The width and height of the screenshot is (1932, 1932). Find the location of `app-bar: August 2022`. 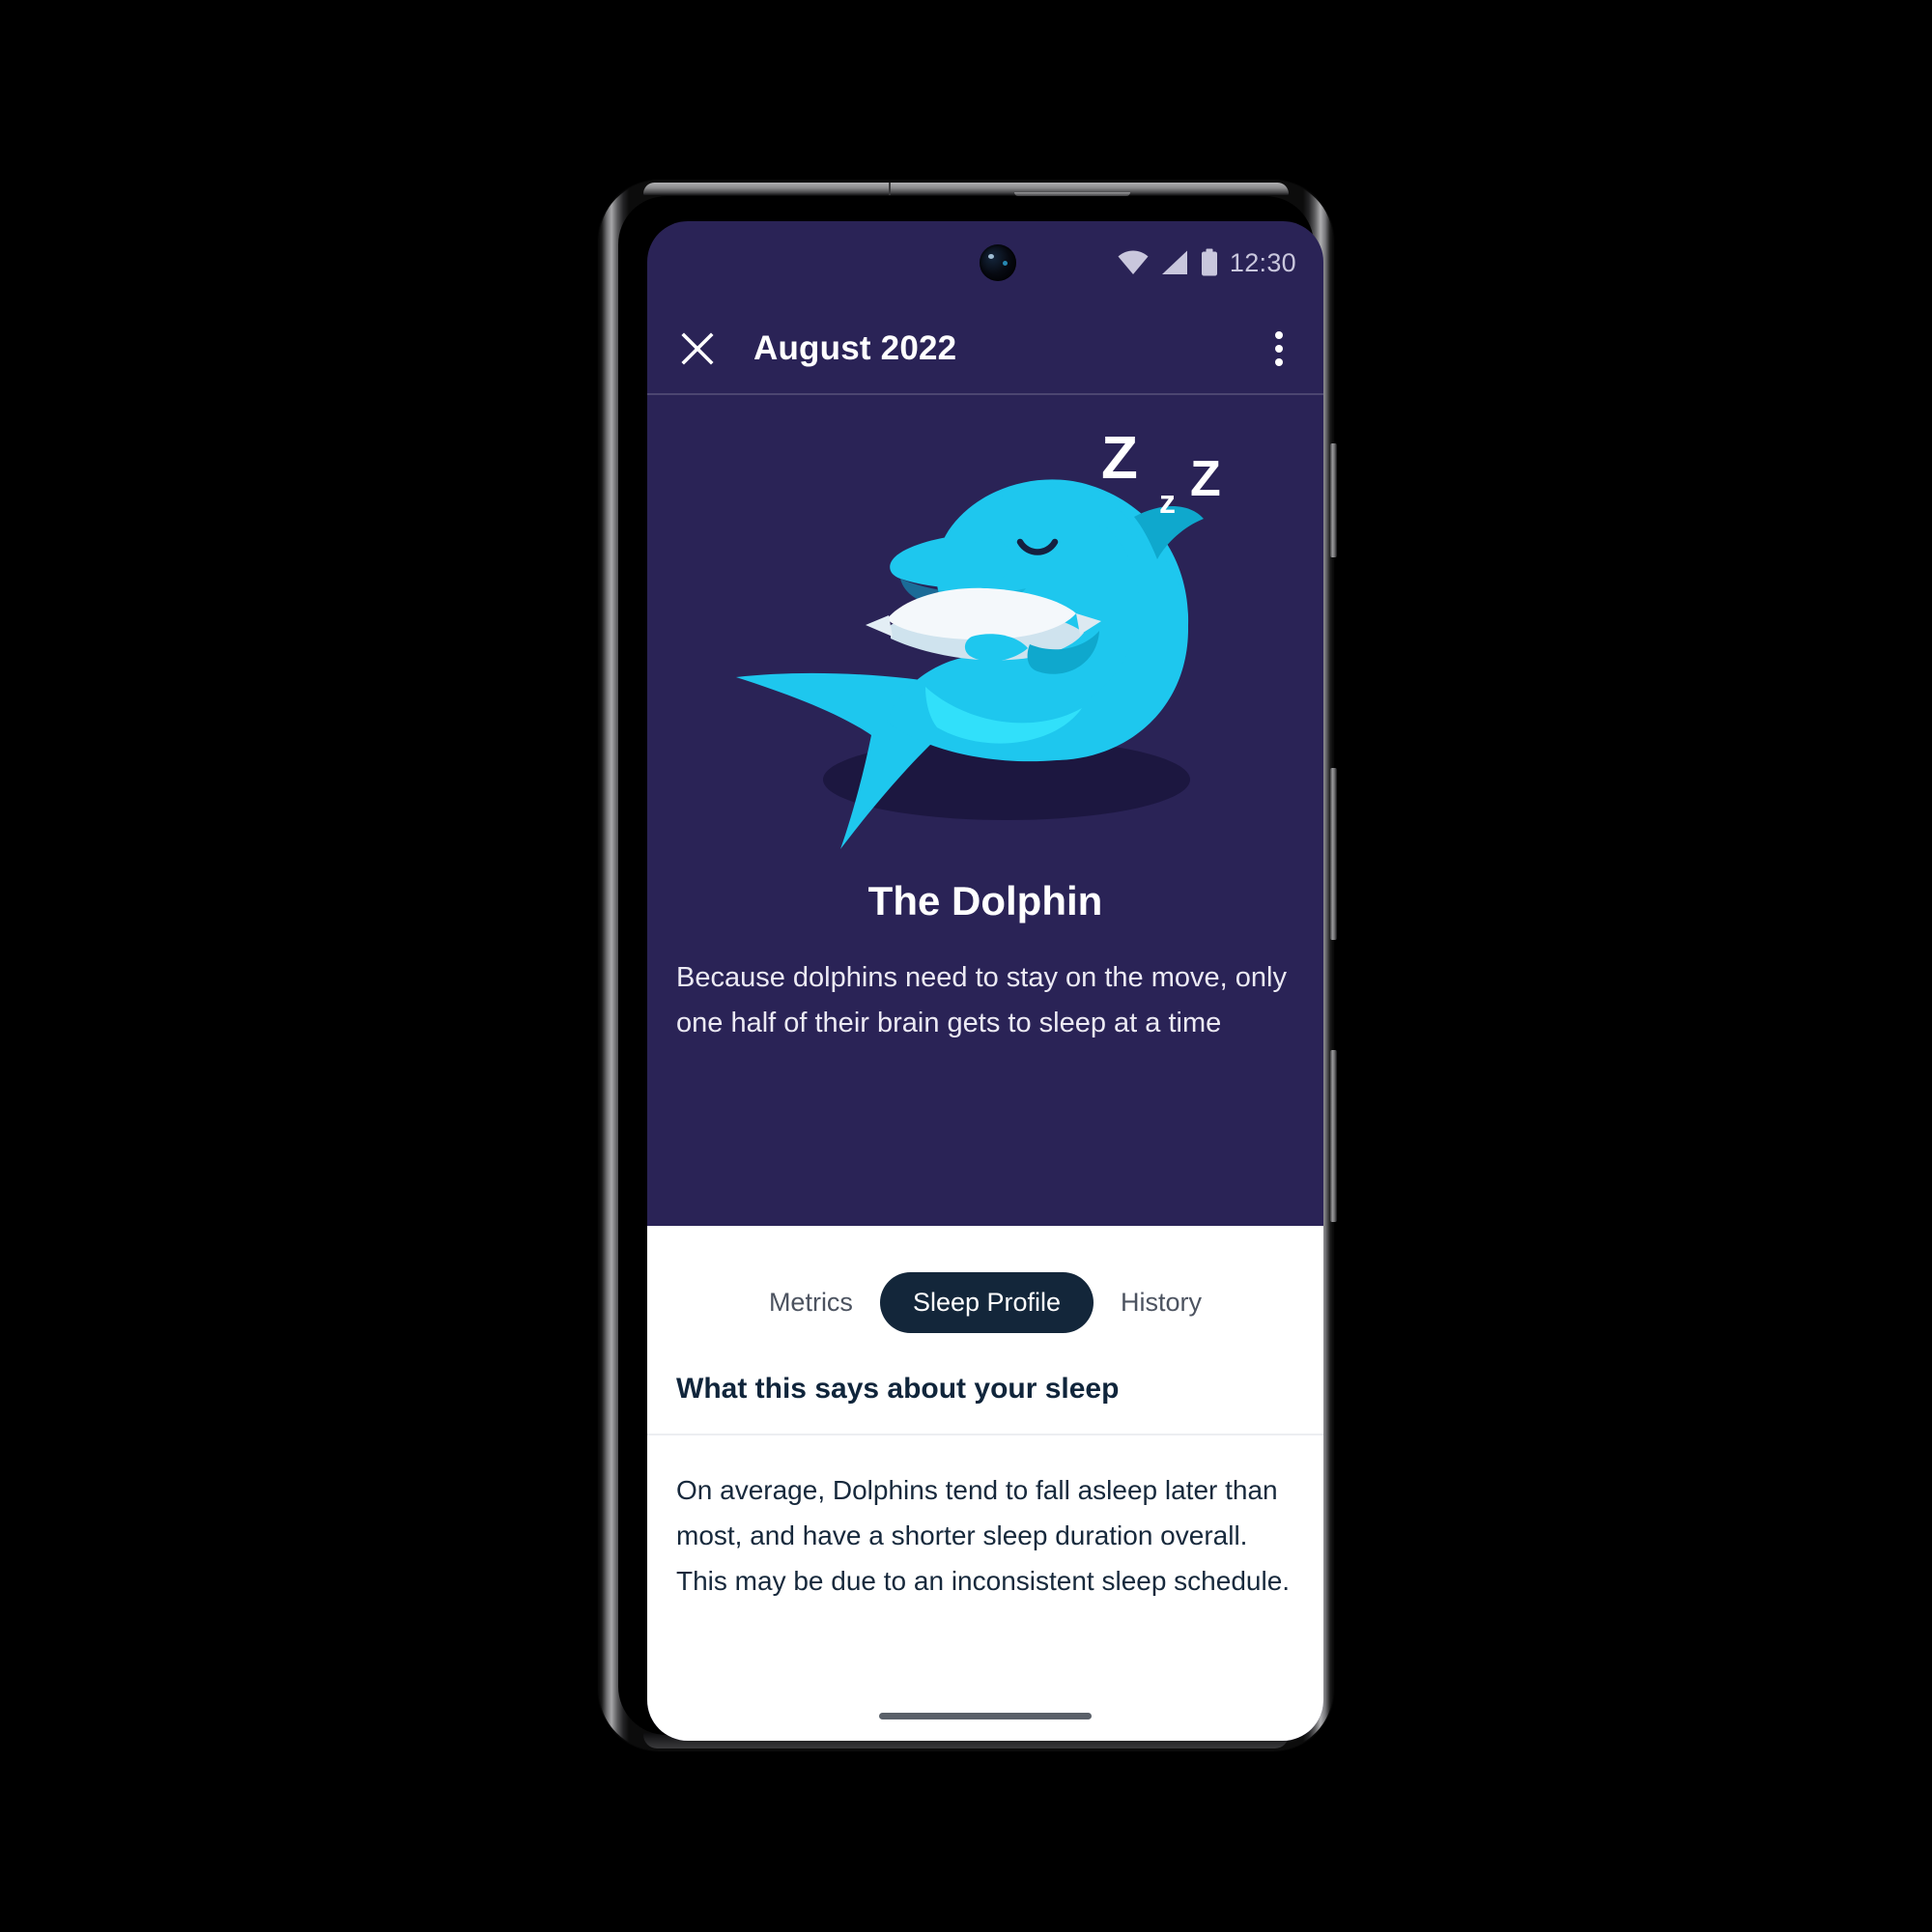

app-bar: August 2022 is located at coordinates (985, 348).